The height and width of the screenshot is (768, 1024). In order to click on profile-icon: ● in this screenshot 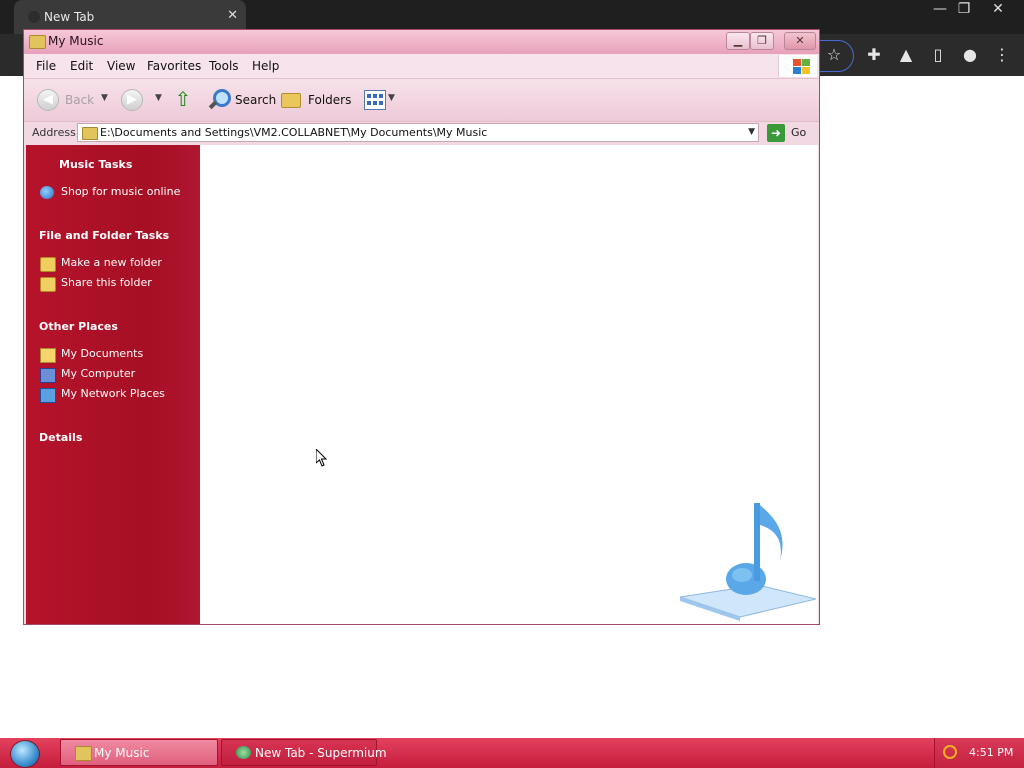, I will do `click(970, 55)`.